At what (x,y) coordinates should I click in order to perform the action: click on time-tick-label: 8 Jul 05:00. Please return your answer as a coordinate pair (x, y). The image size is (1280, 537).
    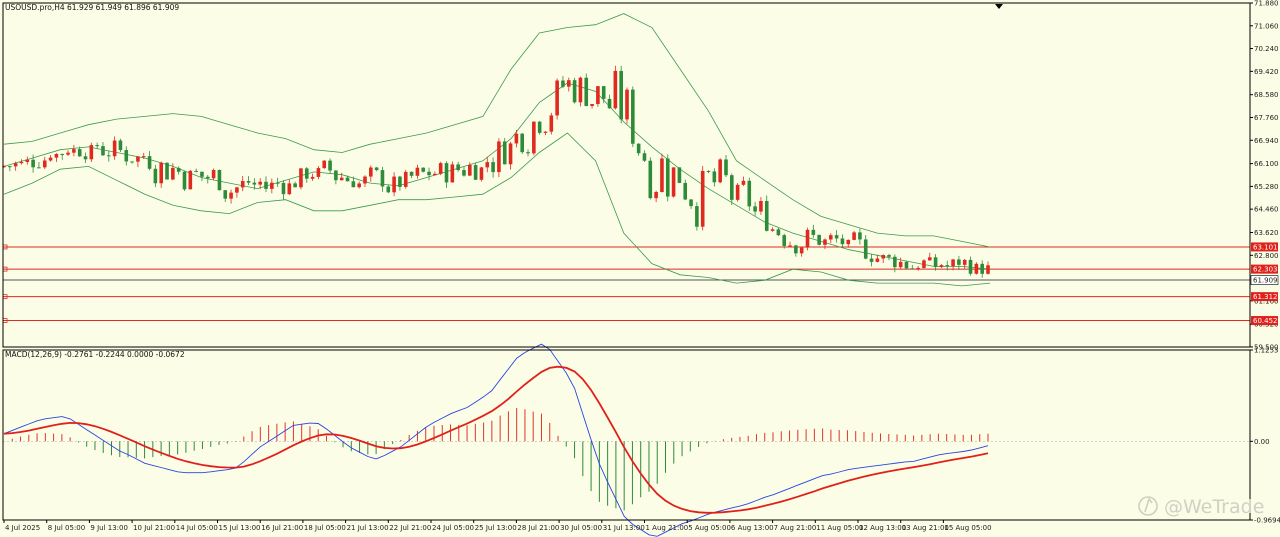
    Looking at the image, I should click on (67, 528).